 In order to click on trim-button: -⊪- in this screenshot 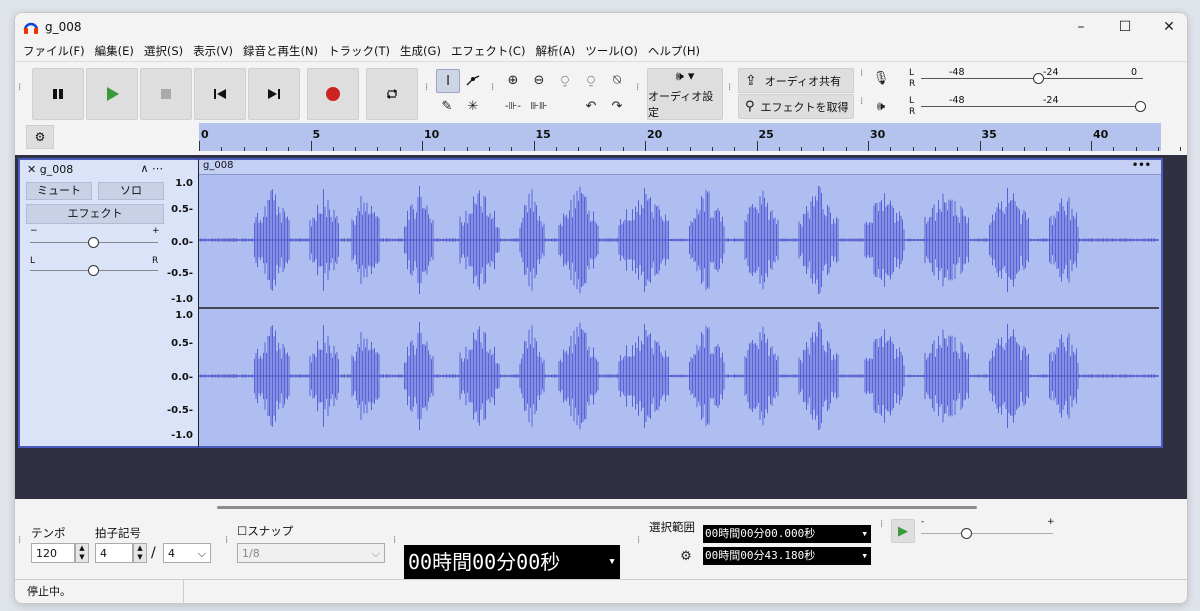, I will do `click(513, 106)`.